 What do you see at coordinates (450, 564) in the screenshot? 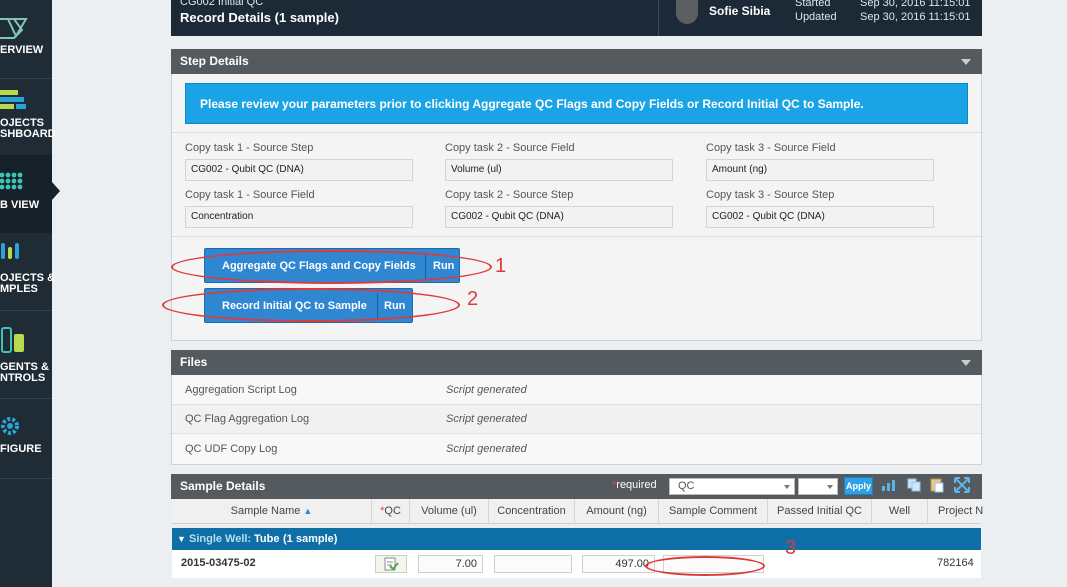
I see `volume-input: 7.00` at bounding box center [450, 564].